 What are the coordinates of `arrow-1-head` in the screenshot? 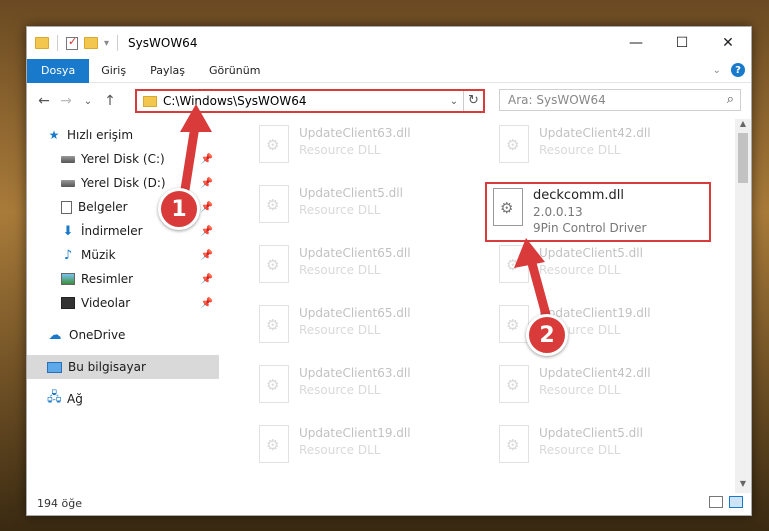 It's located at (196, 118).